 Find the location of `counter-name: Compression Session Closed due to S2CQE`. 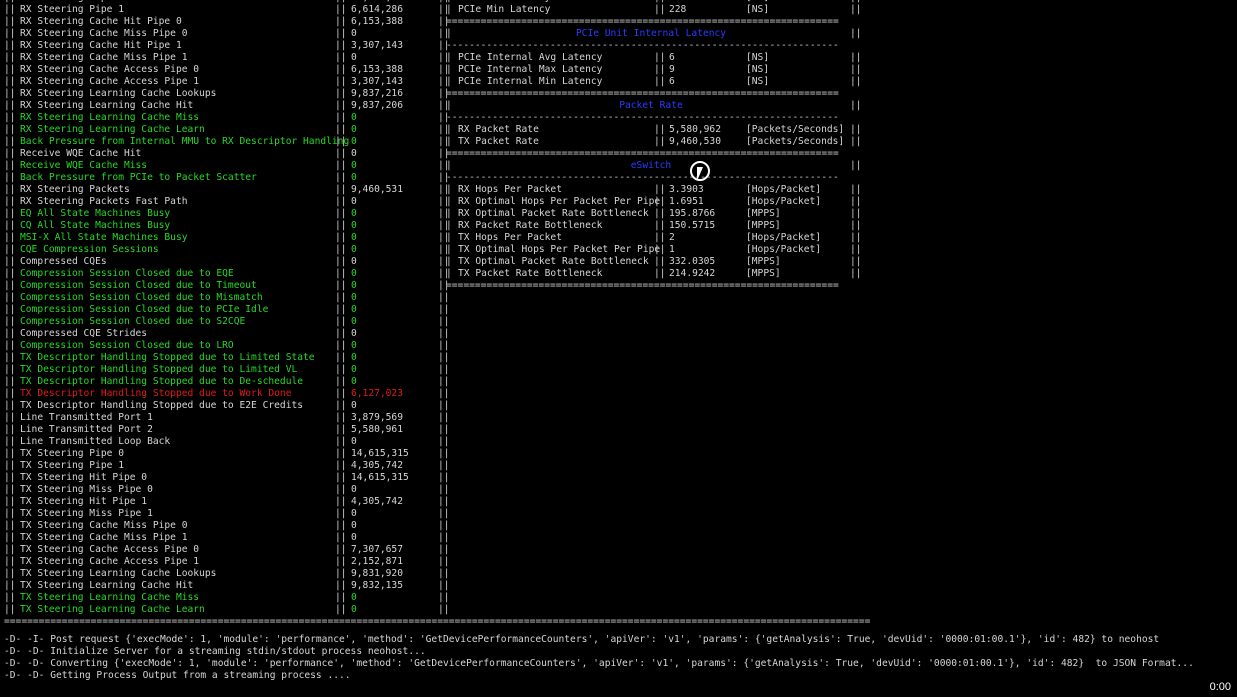

counter-name: Compression Session Closed due to S2CQE is located at coordinates (133, 321).